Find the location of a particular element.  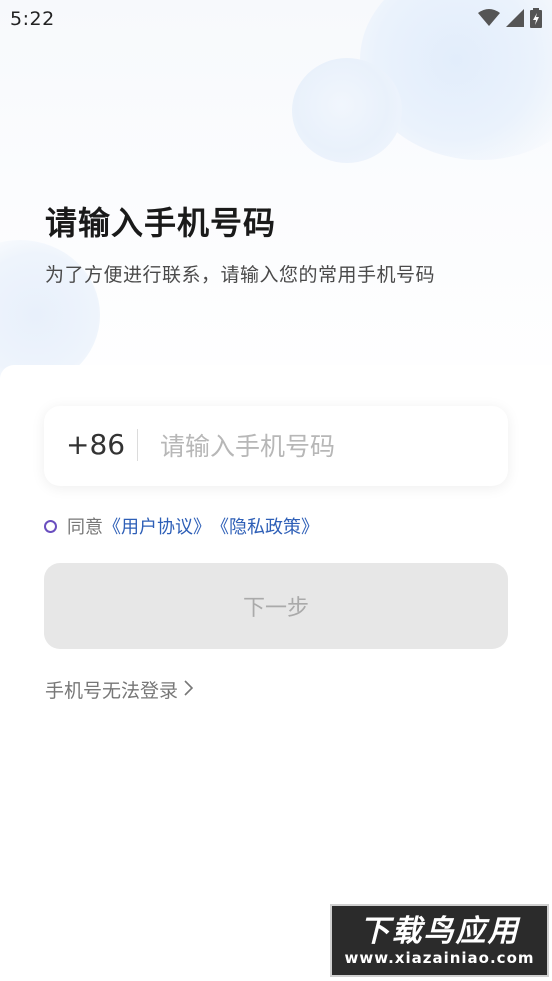

page-subtitle: 为了方便进行联系，请输入您的常用手机号码 is located at coordinates (240, 275).